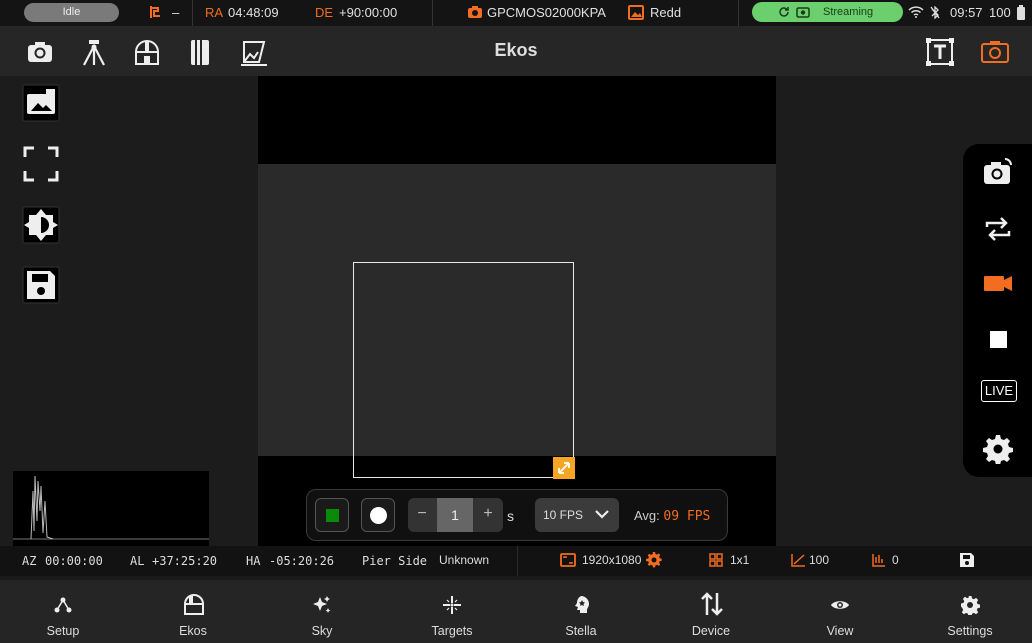 Image resolution: width=1032 pixels, height=643 pixels. Describe the element at coordinates (998, 229) in the screenshot. I see `loop-icon` at that location.